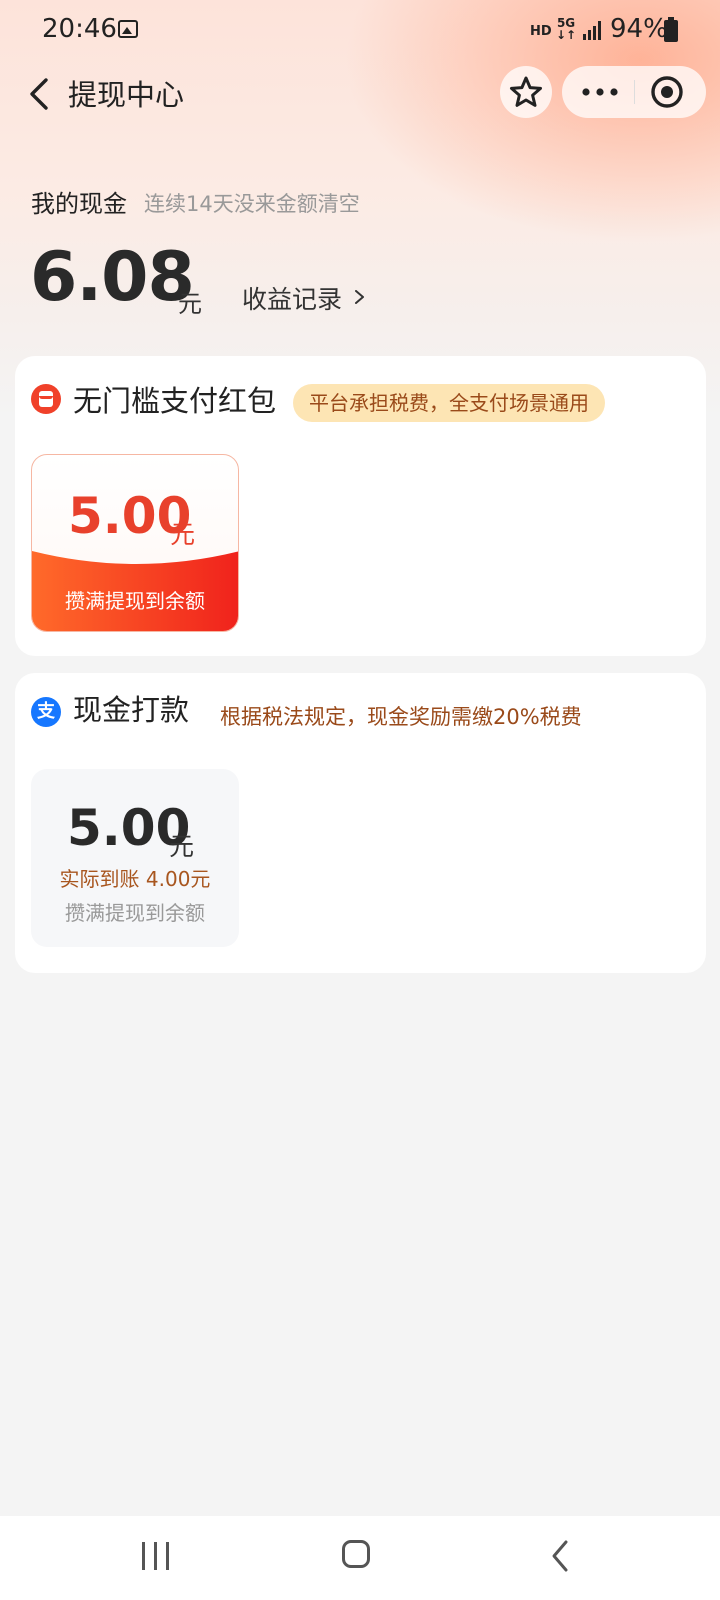  I want to click on red-packet-title: 无门槛支付红包, so click(175, 401).